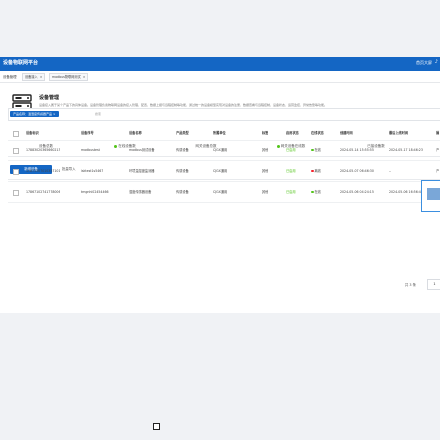  I want to click on page-title: 设备管理, so click(49, 98).